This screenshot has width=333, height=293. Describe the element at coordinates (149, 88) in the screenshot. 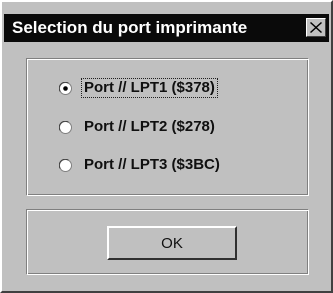

I see `radio-label-lpt1: Port // LPT1 ($378)` at that location.